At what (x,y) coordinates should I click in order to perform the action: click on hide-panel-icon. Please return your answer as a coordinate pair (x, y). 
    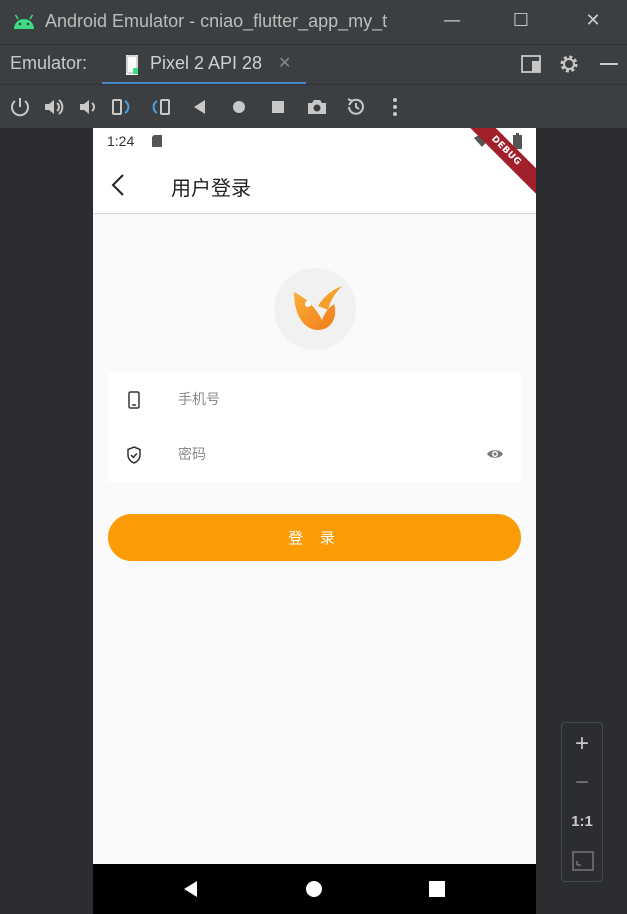
    Looking at the image, I should click on (609, 64).